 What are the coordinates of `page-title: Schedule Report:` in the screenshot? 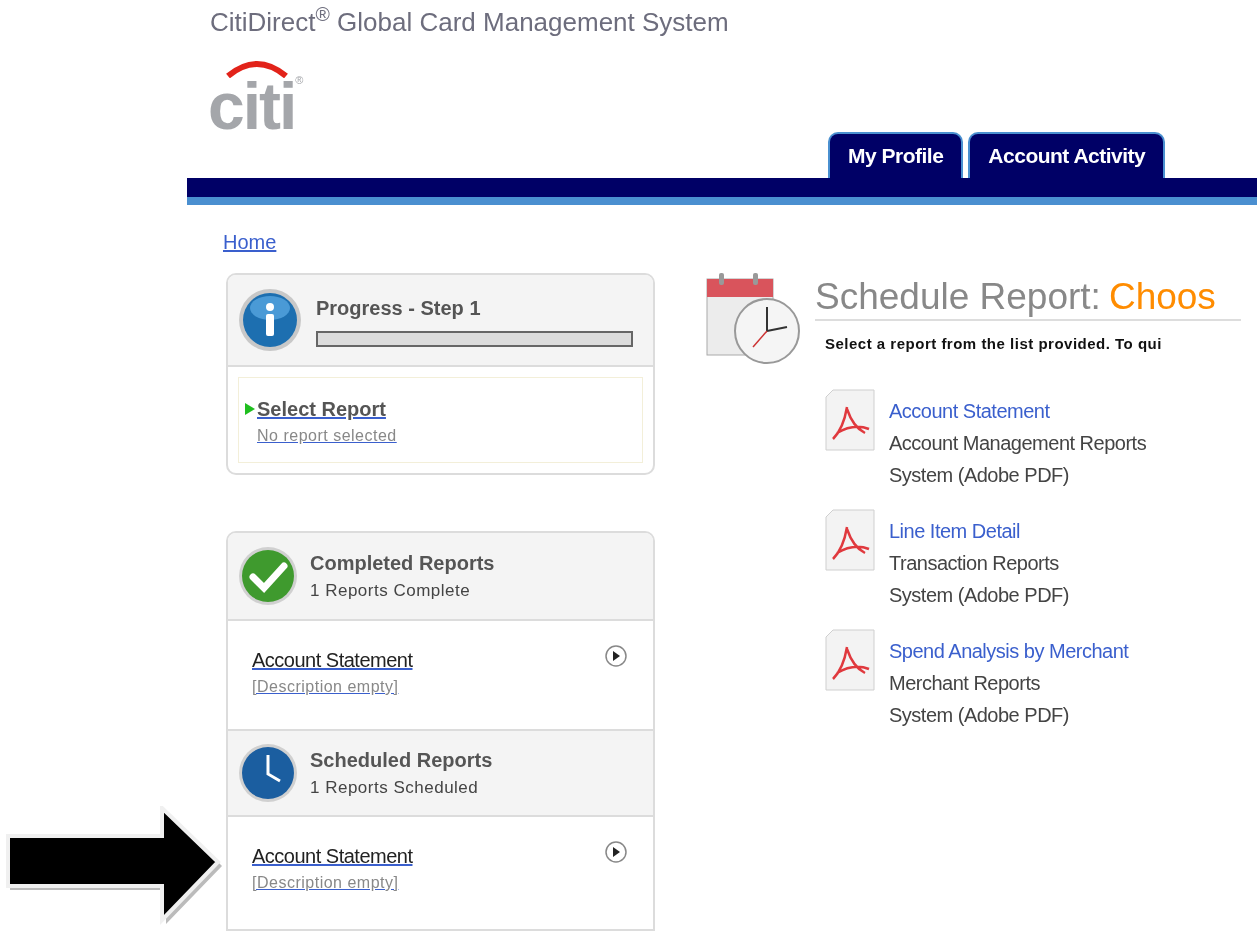 It's located at (958, 297).